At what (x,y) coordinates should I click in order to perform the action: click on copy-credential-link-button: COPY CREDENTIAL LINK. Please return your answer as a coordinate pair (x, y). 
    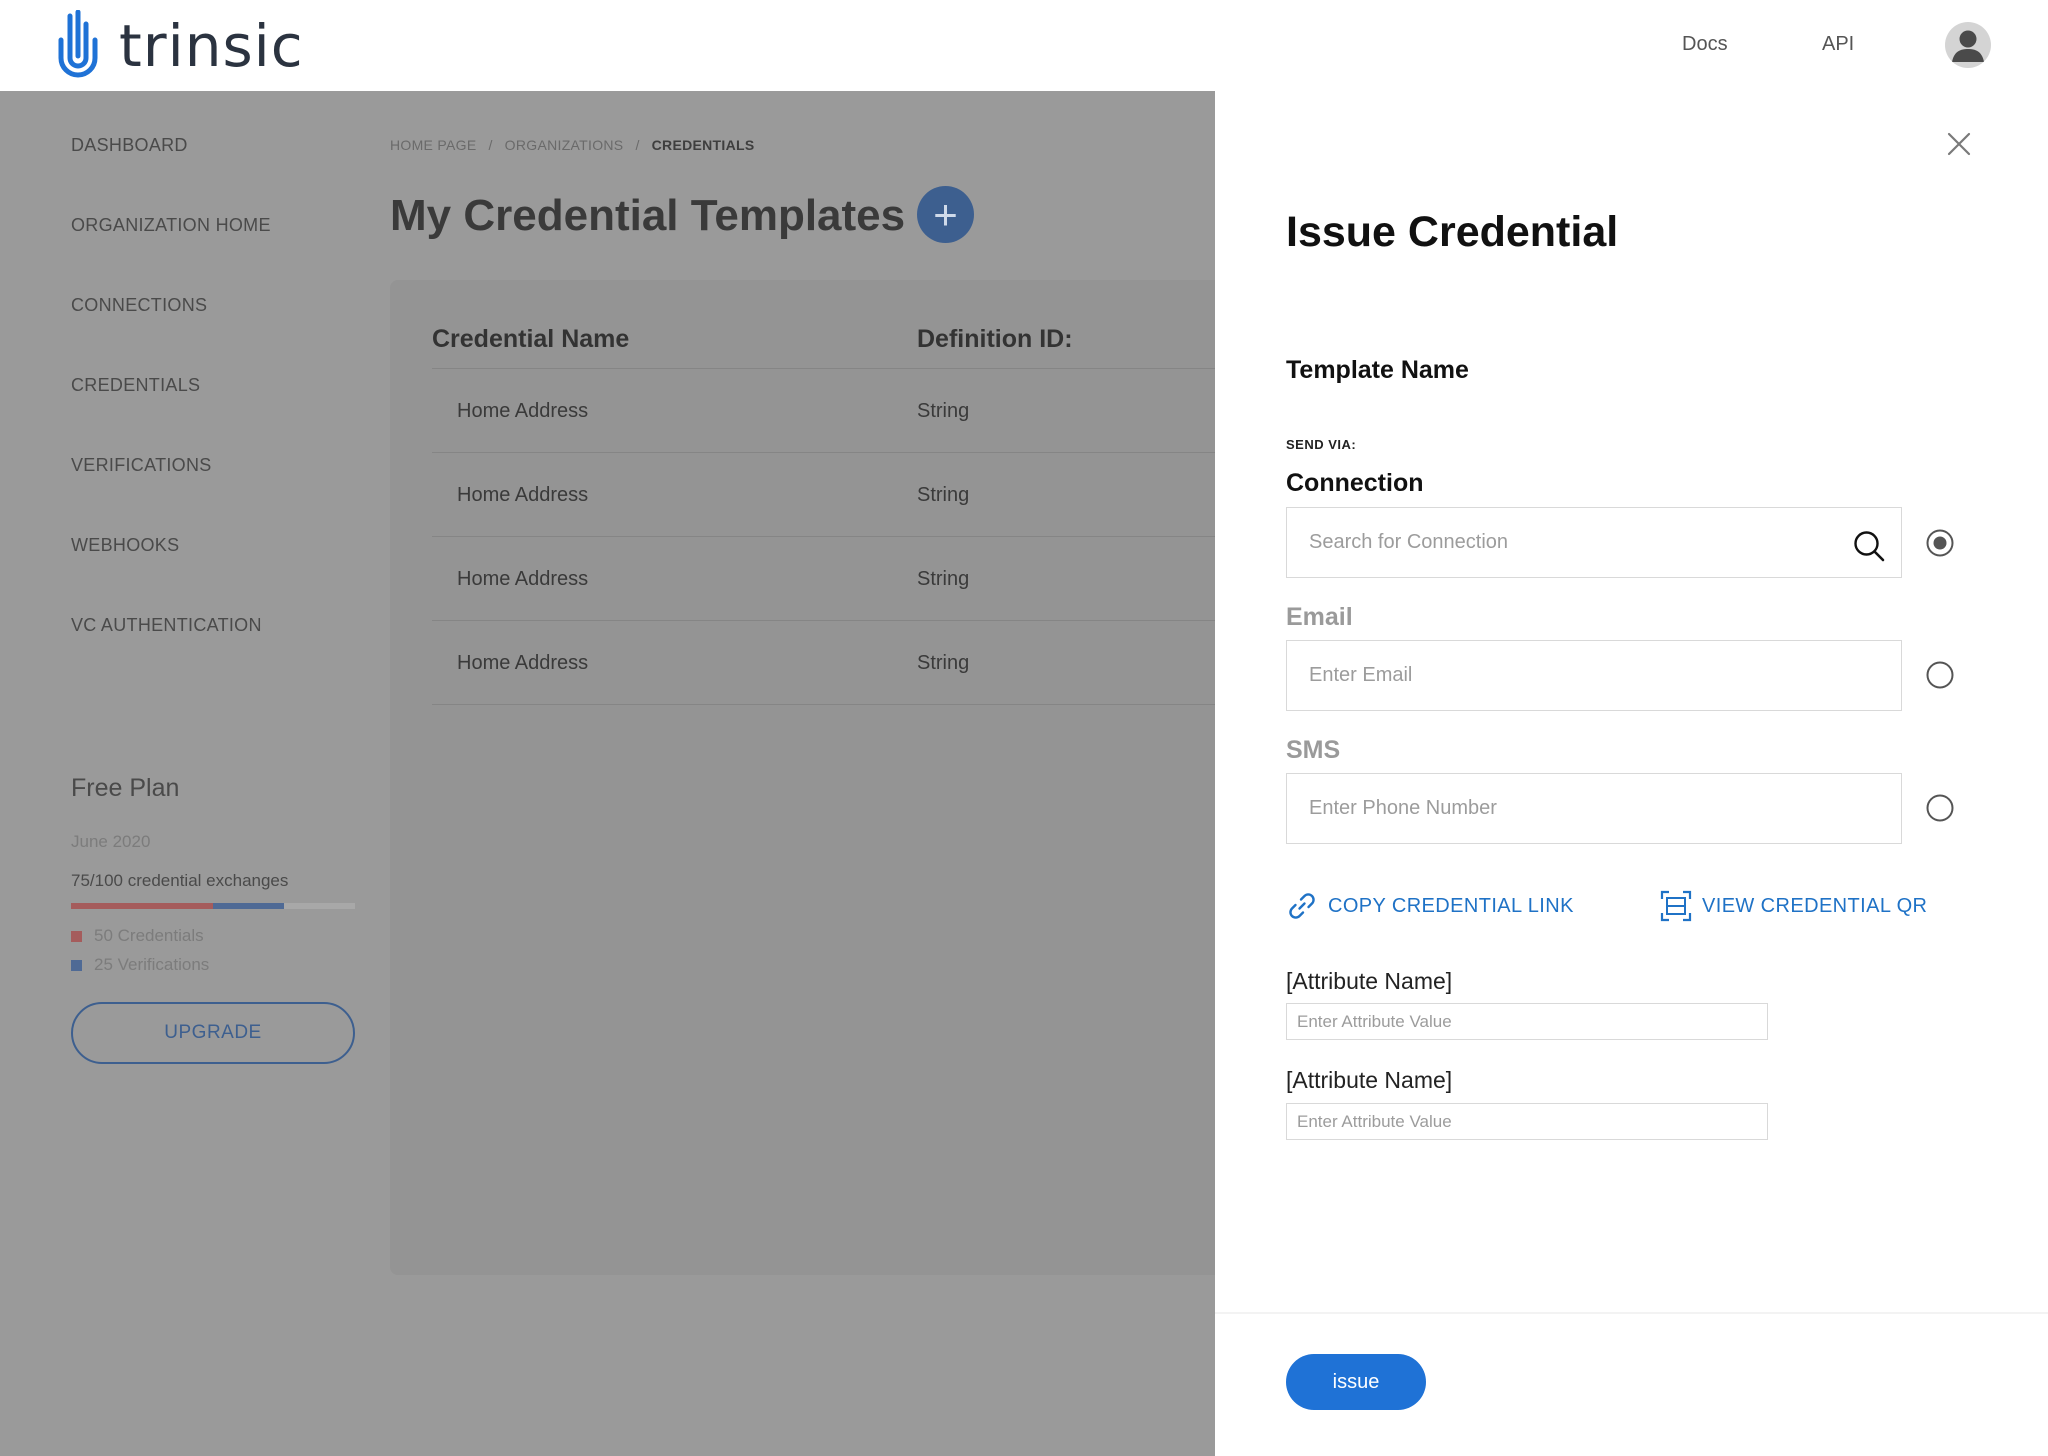
    Looking at the image, I should click on (1430, 906).